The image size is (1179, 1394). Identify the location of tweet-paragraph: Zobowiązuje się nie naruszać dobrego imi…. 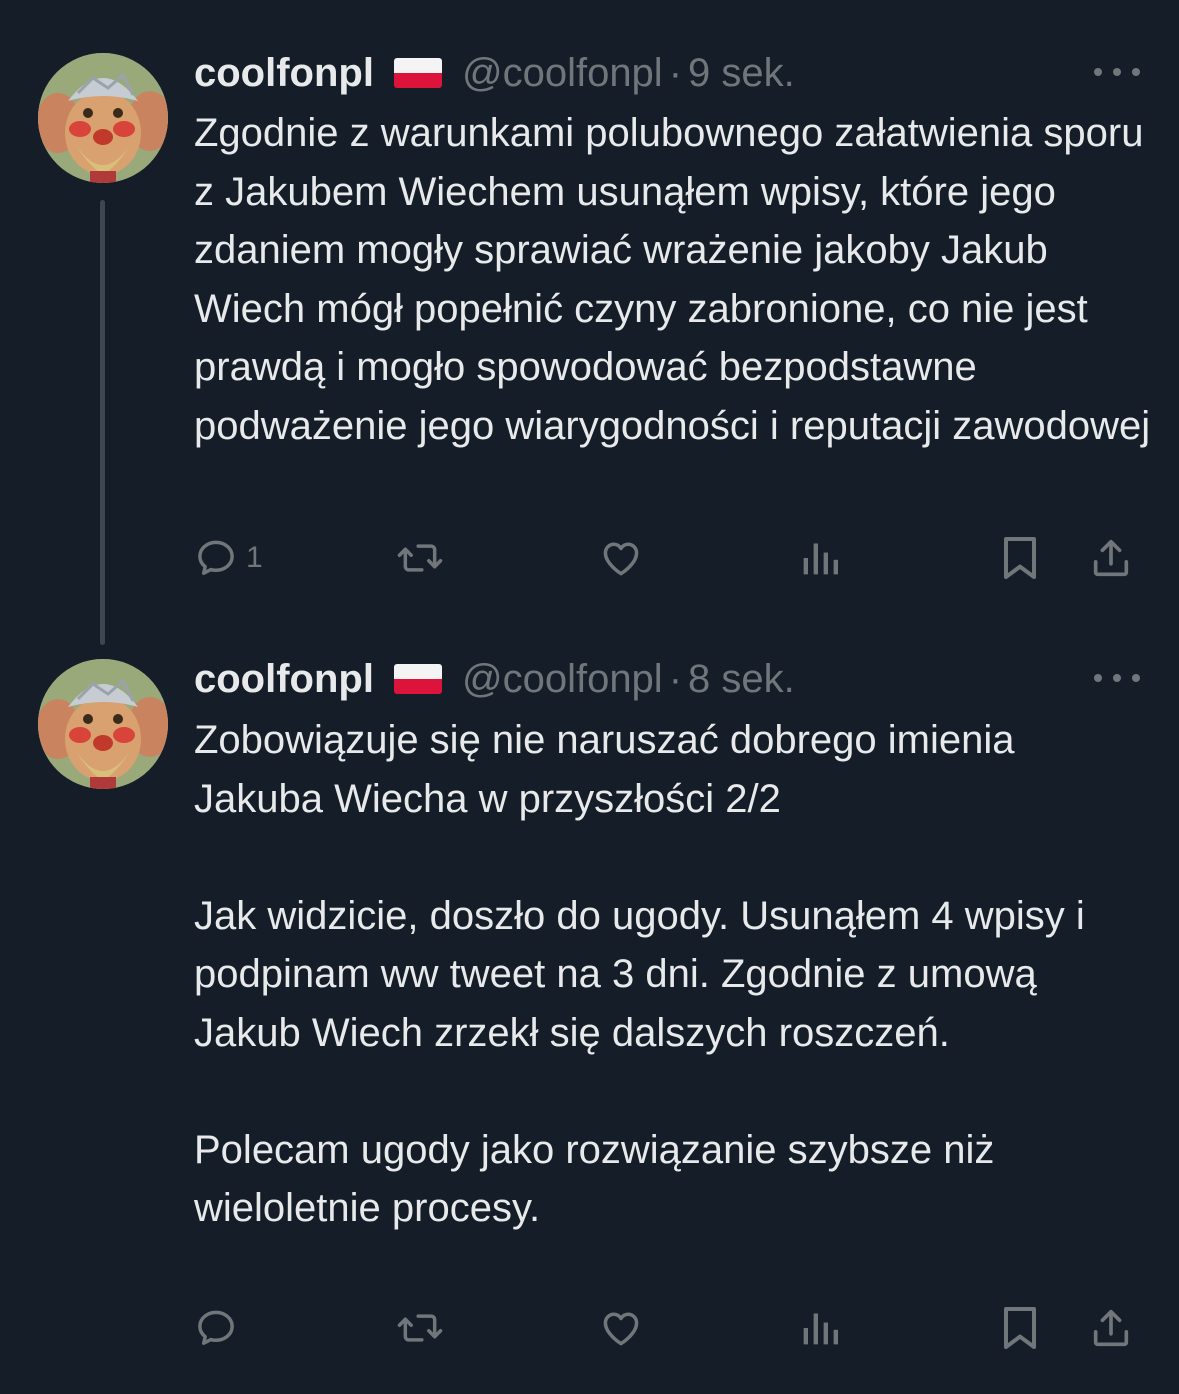
(604, 769).